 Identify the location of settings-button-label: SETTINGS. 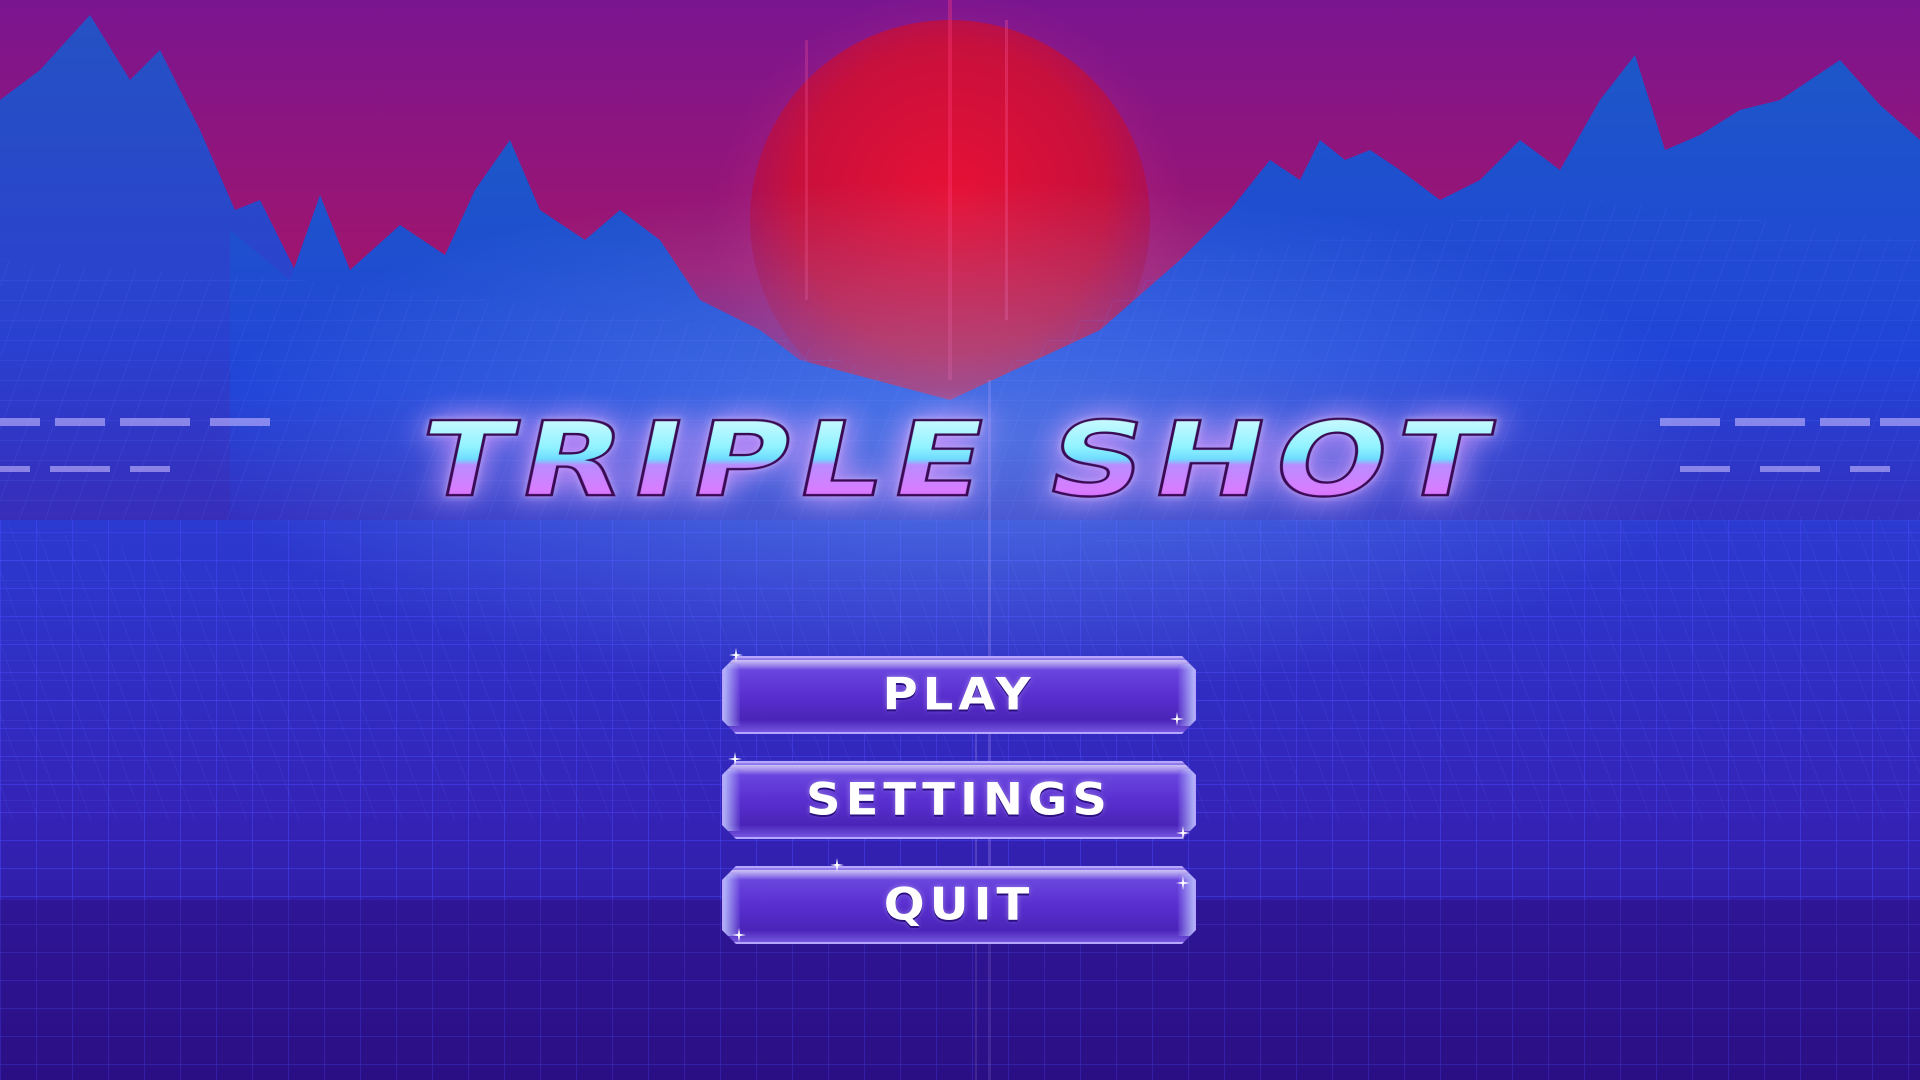
(959, 800).